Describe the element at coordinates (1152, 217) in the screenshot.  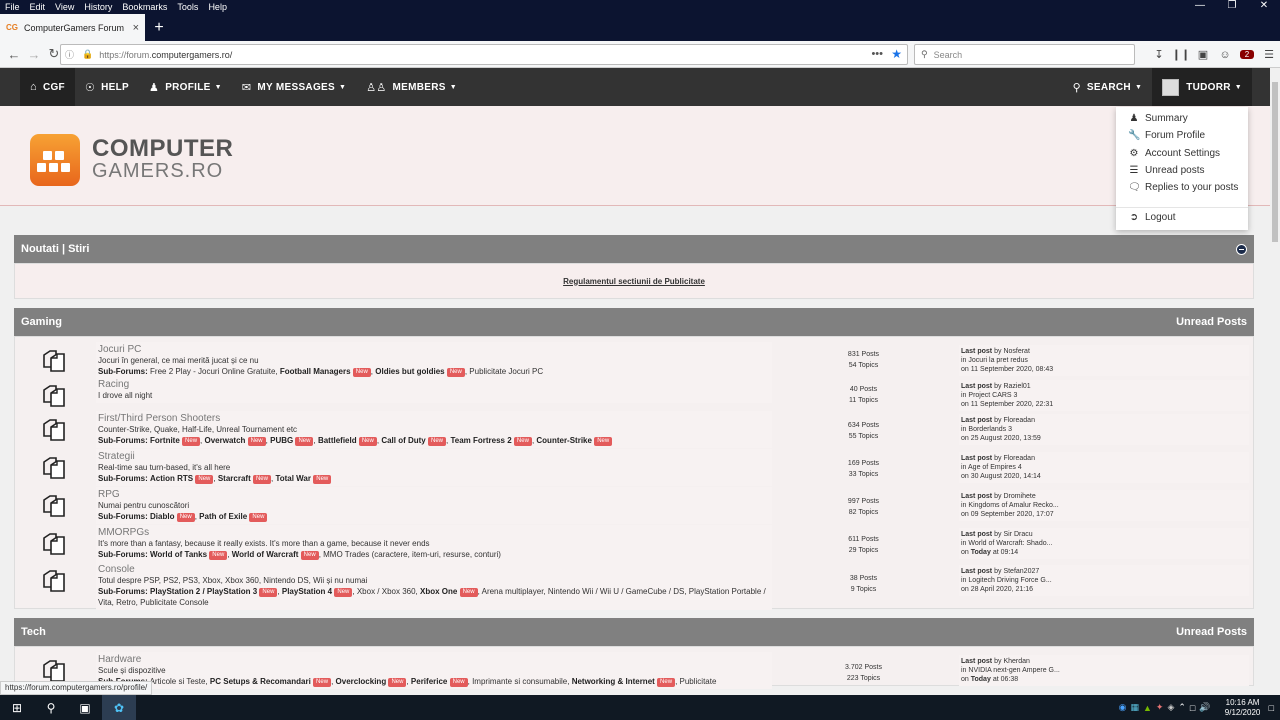
I see `dropdown-logout: ➲ Logout` at that location.